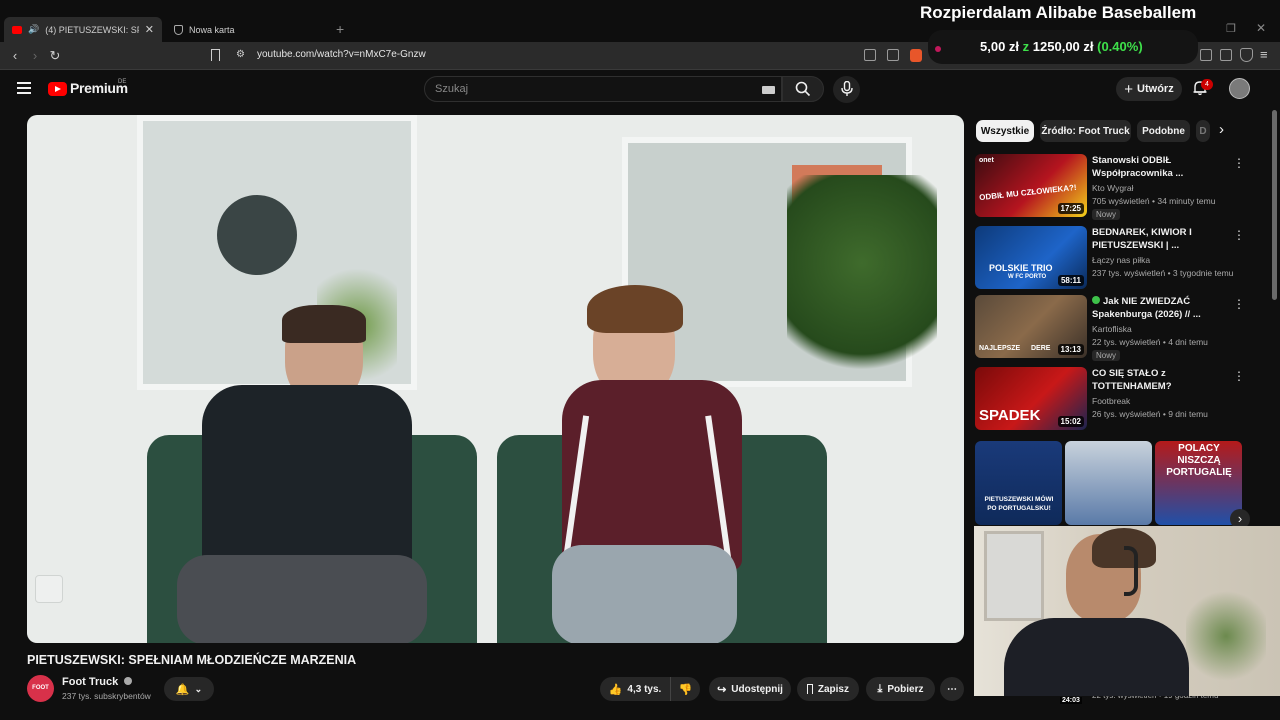 The width and height of the screenshot is (1280, 720). I want to click on thumb-caption: ODBIŁ MU CZŁOWIEKA?!, so click(1027, 192).